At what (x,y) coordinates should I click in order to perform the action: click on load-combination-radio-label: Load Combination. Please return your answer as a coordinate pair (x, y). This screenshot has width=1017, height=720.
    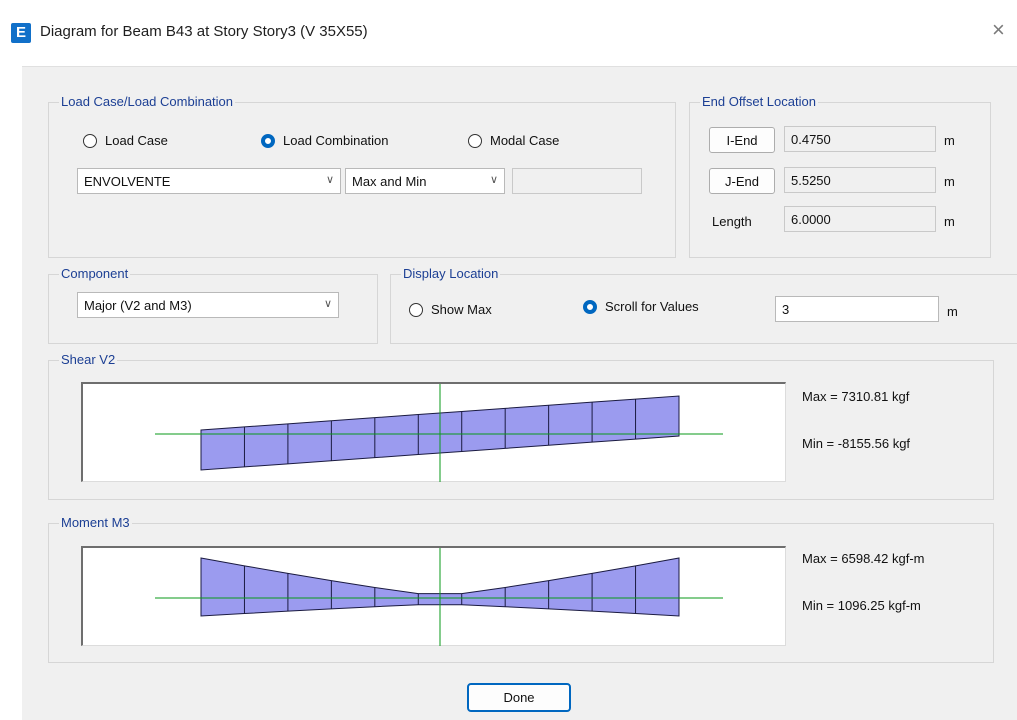
    Looking at the image, I should click on (336, 140).